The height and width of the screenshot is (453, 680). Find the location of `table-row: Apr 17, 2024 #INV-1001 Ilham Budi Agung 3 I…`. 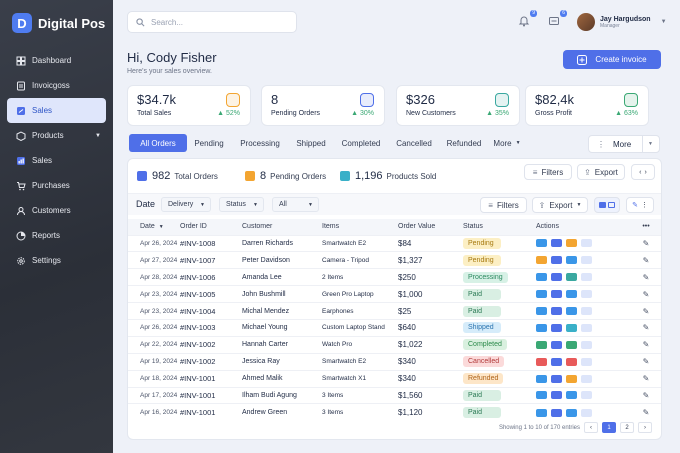

table-row: Apr 17, 2024 #INV-1001 Ilham Budi Agung 3 I… is located at coordinates (394, 395).